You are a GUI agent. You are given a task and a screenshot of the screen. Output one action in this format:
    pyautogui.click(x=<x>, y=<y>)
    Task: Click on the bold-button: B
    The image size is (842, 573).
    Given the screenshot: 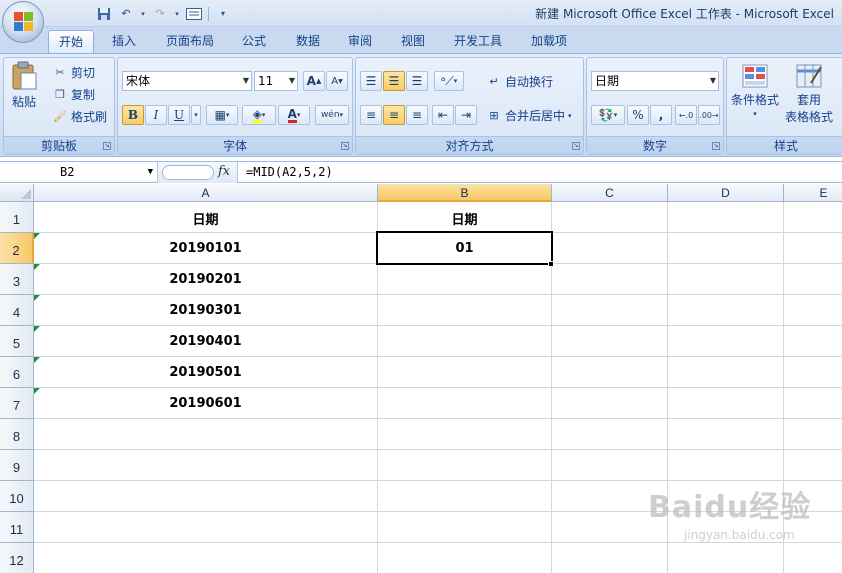 What is the action you would take?
    pyautogui.click(x=133, y=115)
    